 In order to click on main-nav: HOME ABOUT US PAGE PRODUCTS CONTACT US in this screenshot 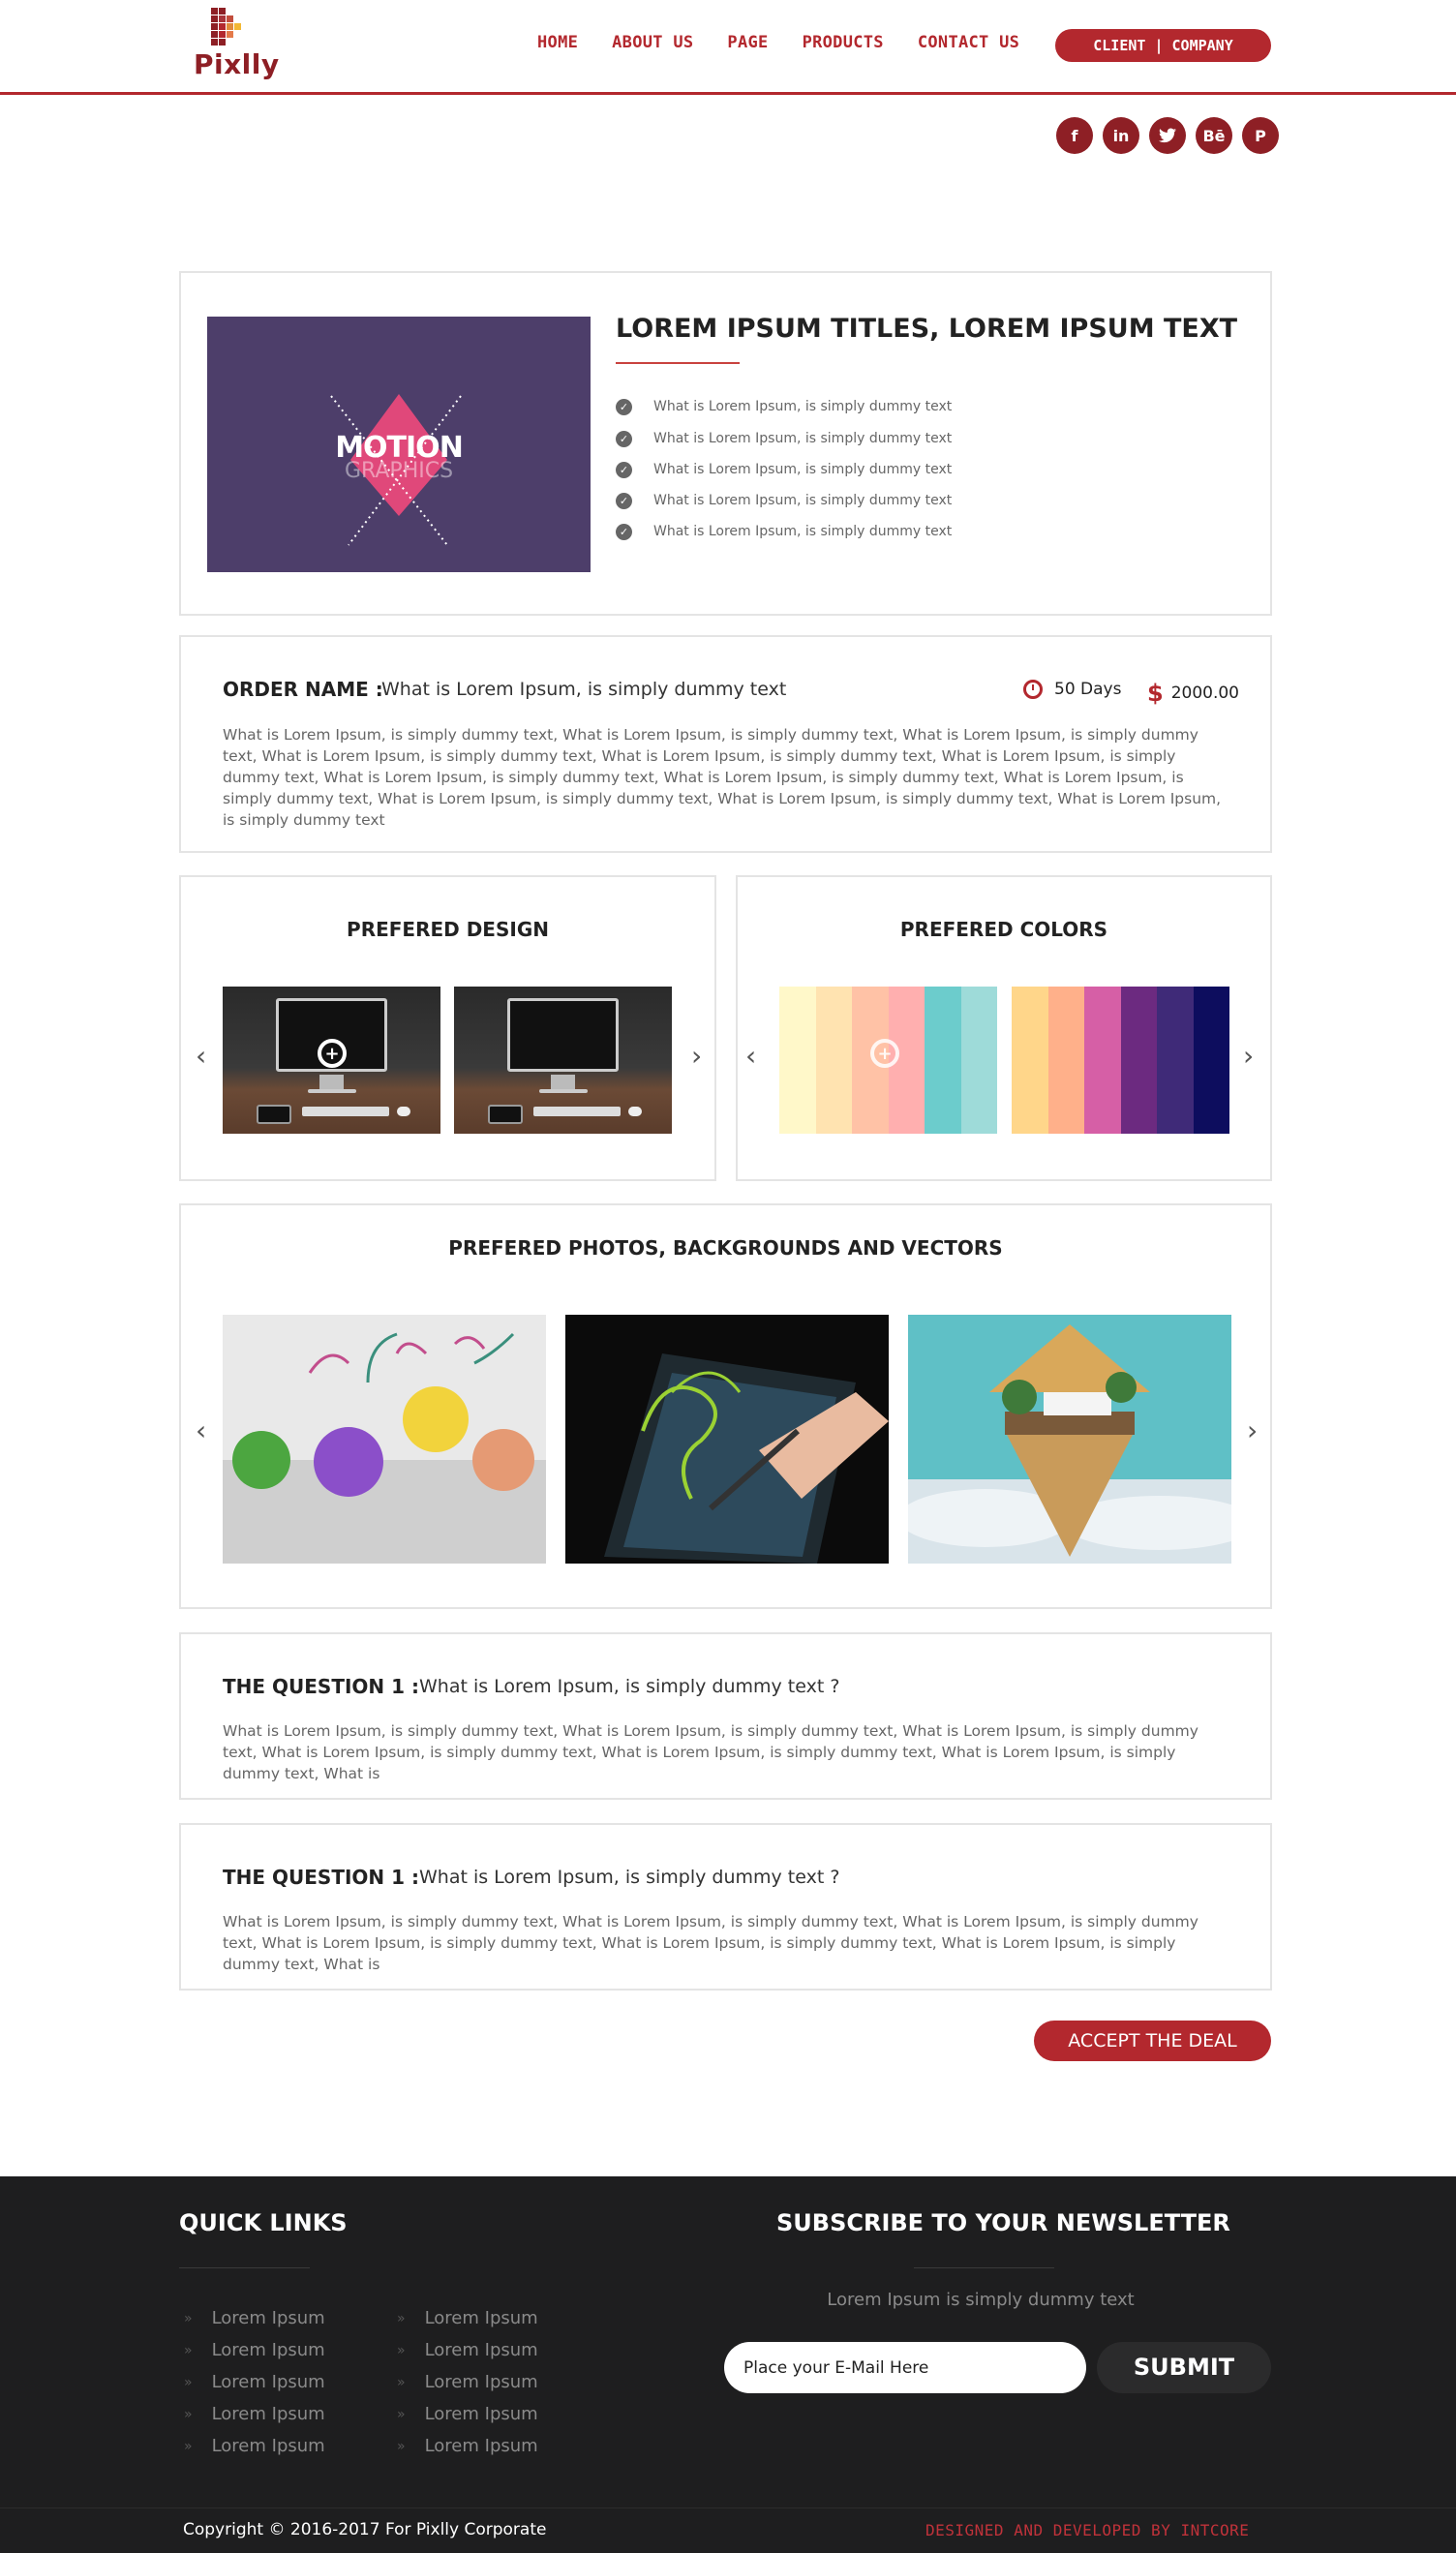, I will do `click(795, 43)`.